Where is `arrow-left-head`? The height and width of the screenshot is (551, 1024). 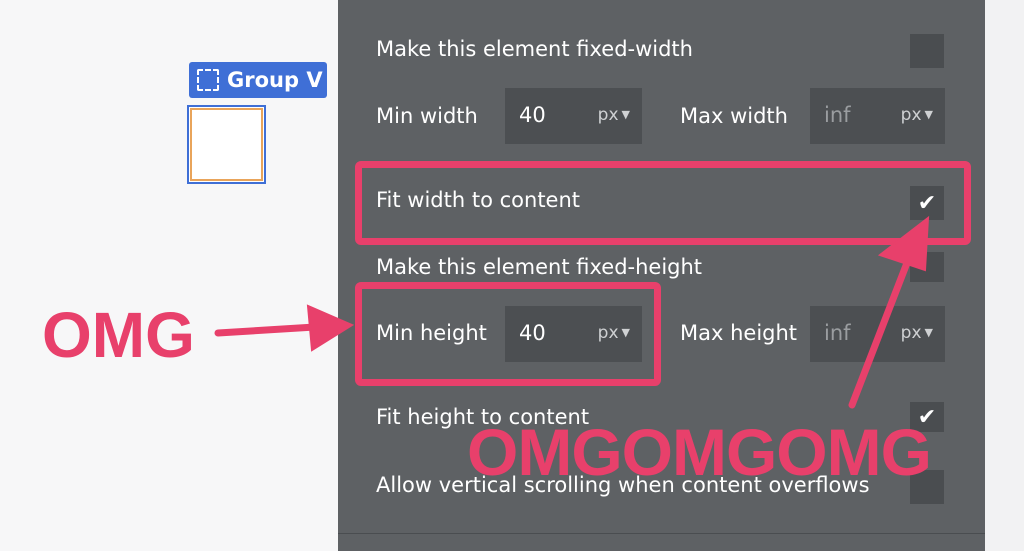
arrow-left-head is located at coordinates (330, 328).